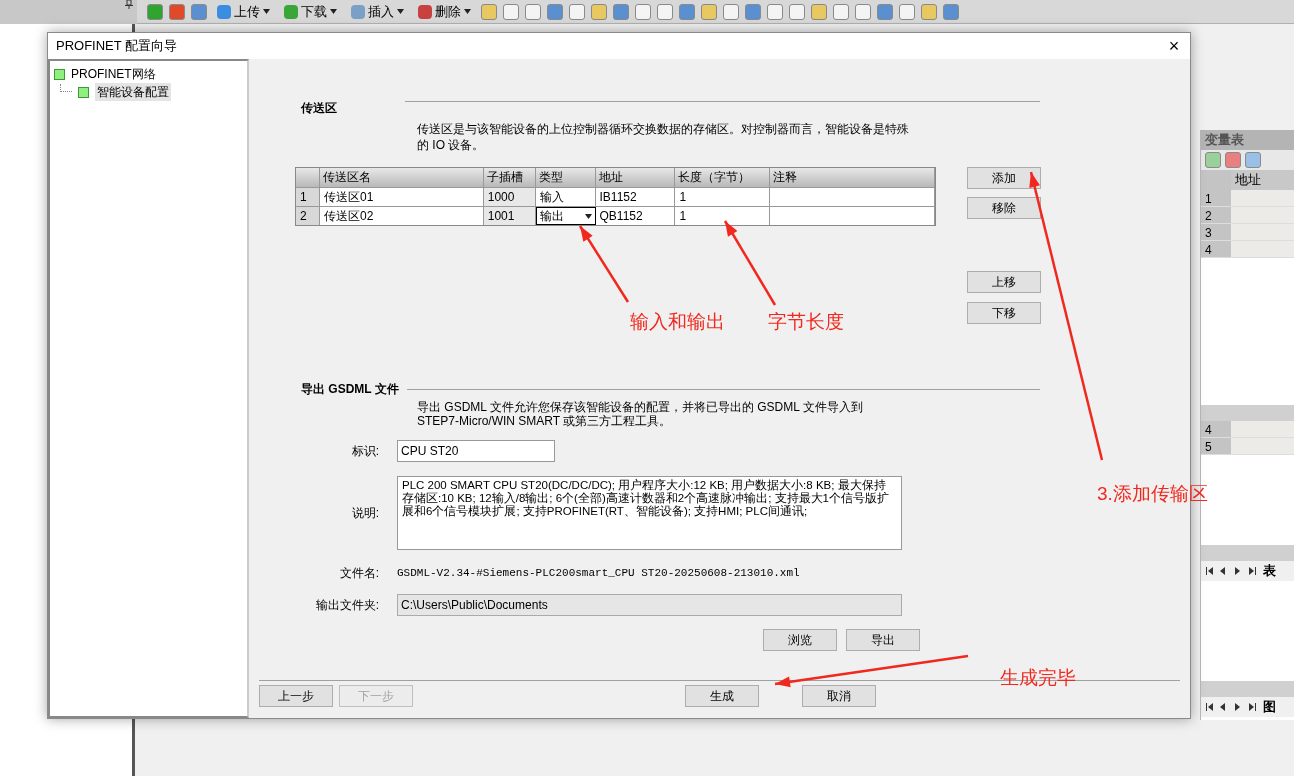 The image size is (1294, 776). What do you see at coordinates (852, 177) in the screenshot?
I see `column-header: 注释` at bounding box center [852, 177].